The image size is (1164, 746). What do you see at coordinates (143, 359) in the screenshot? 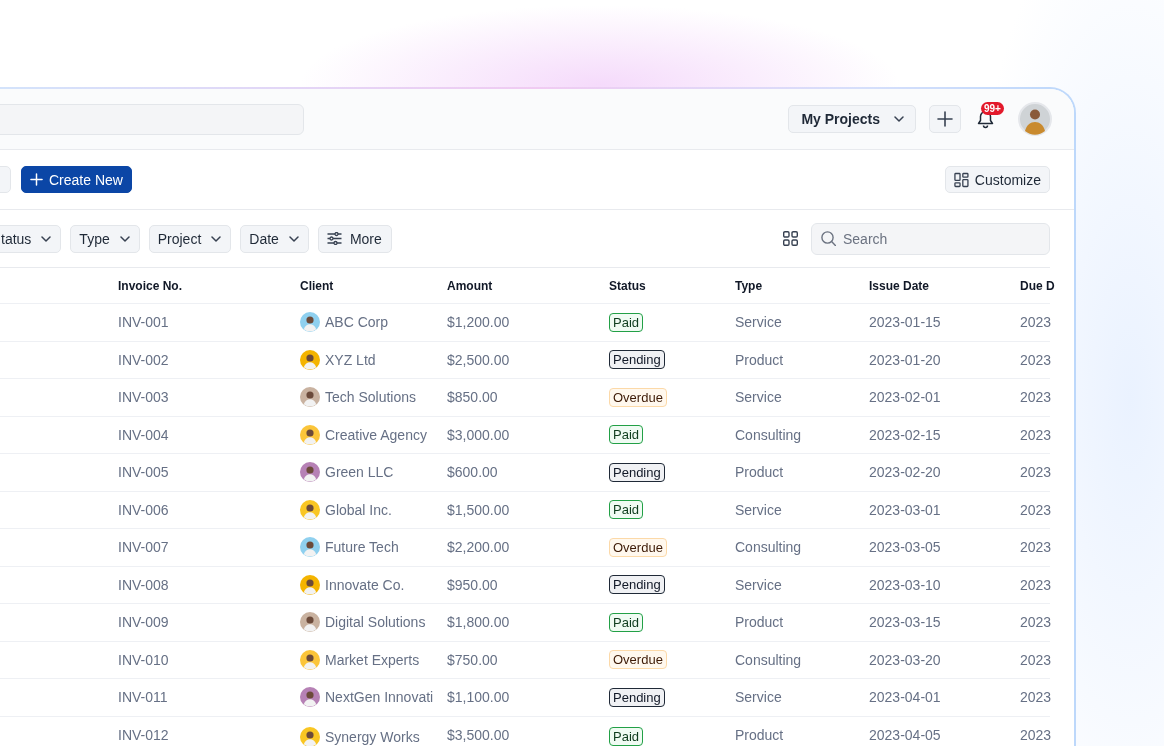
I see `invoice-number: INV-002` at bounding box center [143, 359].